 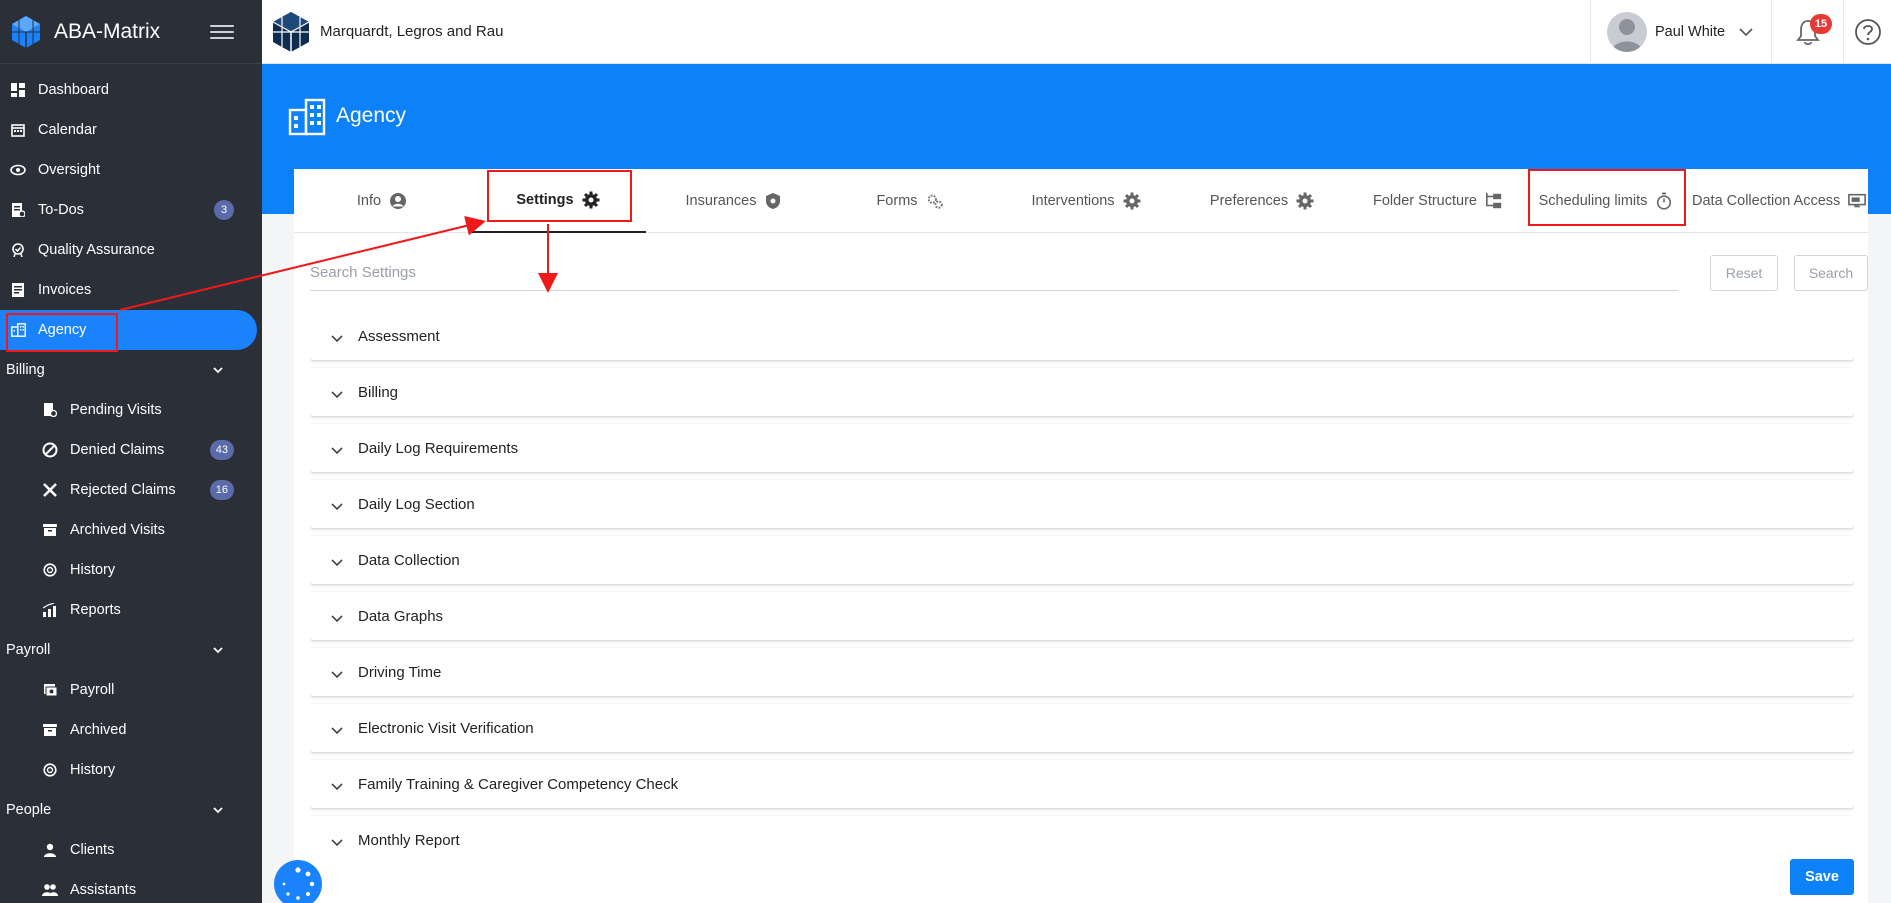 I want to click on sidebar-item-quality-assurance: Quality Assurance, so click(x=131, y=250).